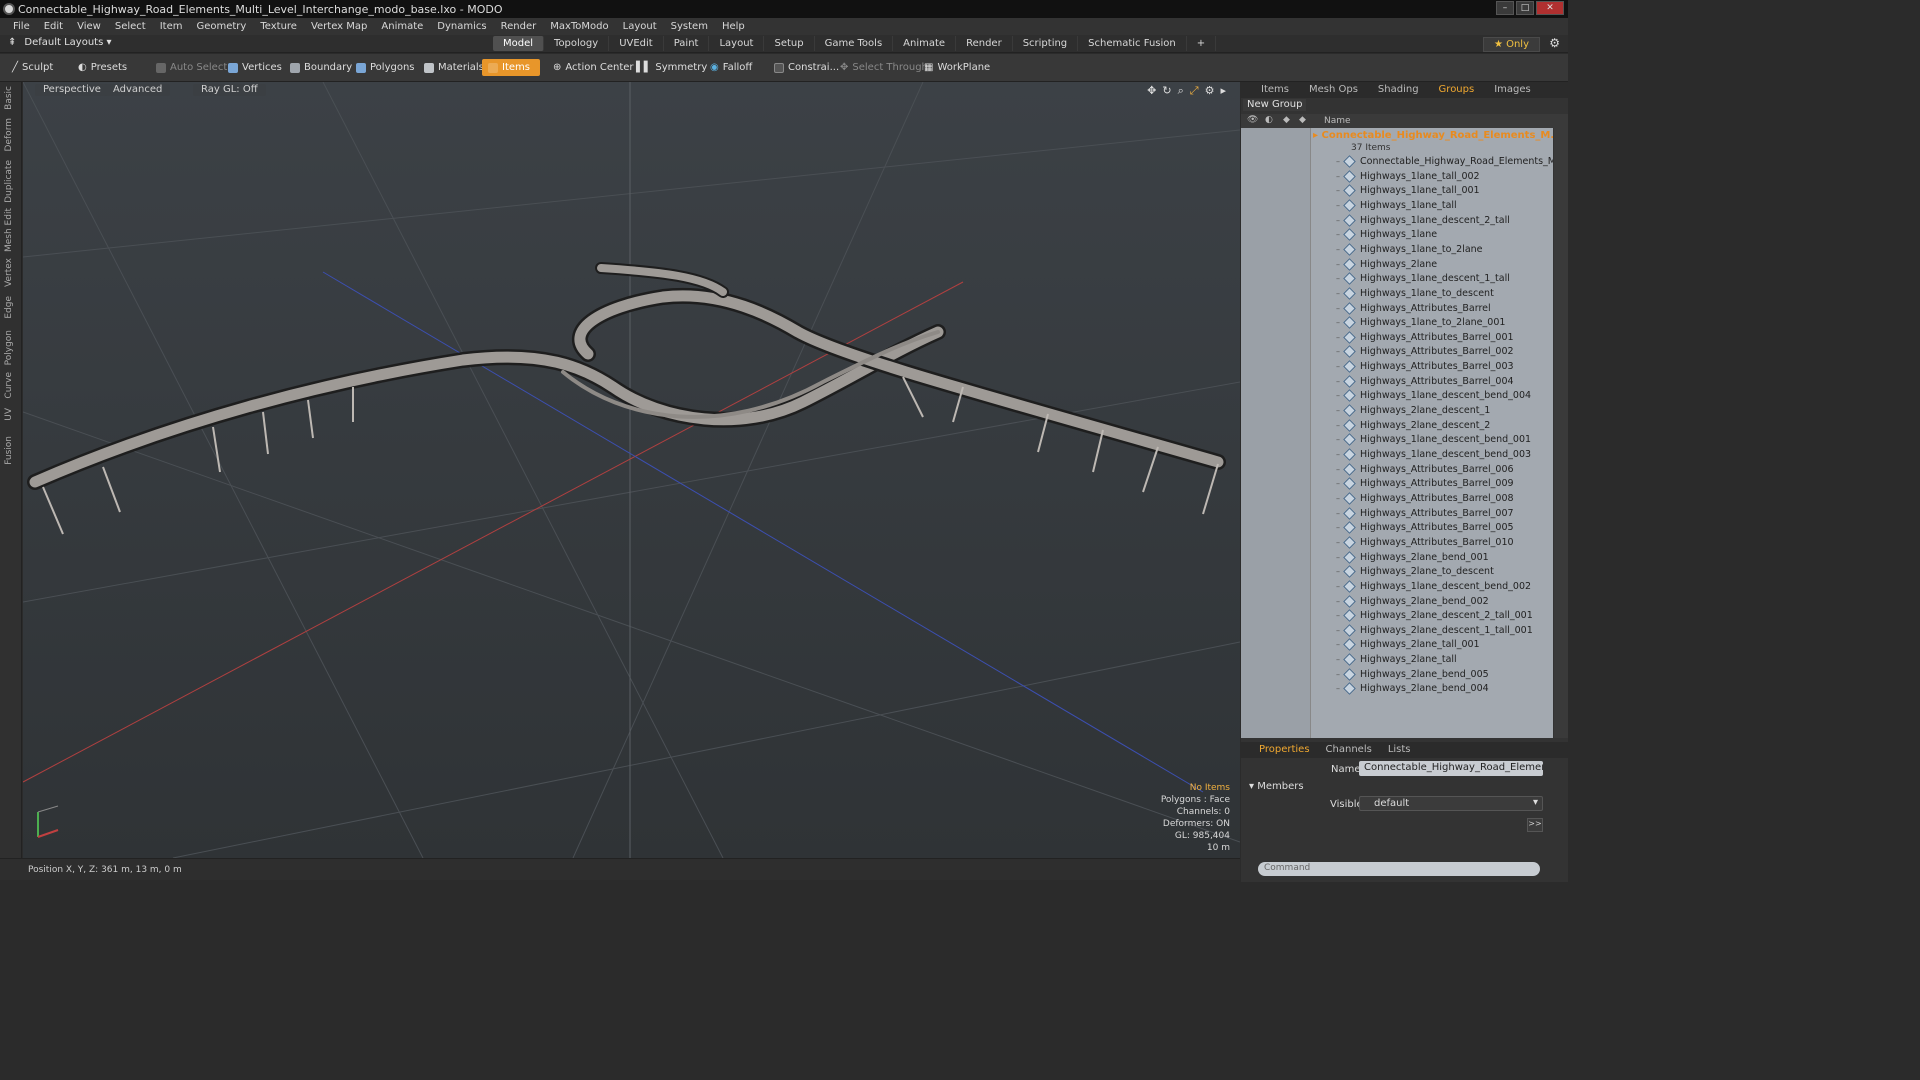 This screenshot has width=1920, height=1080. What do you see at coordinates (1386, 235) in the screenshot?
I see `list-item: – Highways_1lane` at bounding box center [1386, 235].